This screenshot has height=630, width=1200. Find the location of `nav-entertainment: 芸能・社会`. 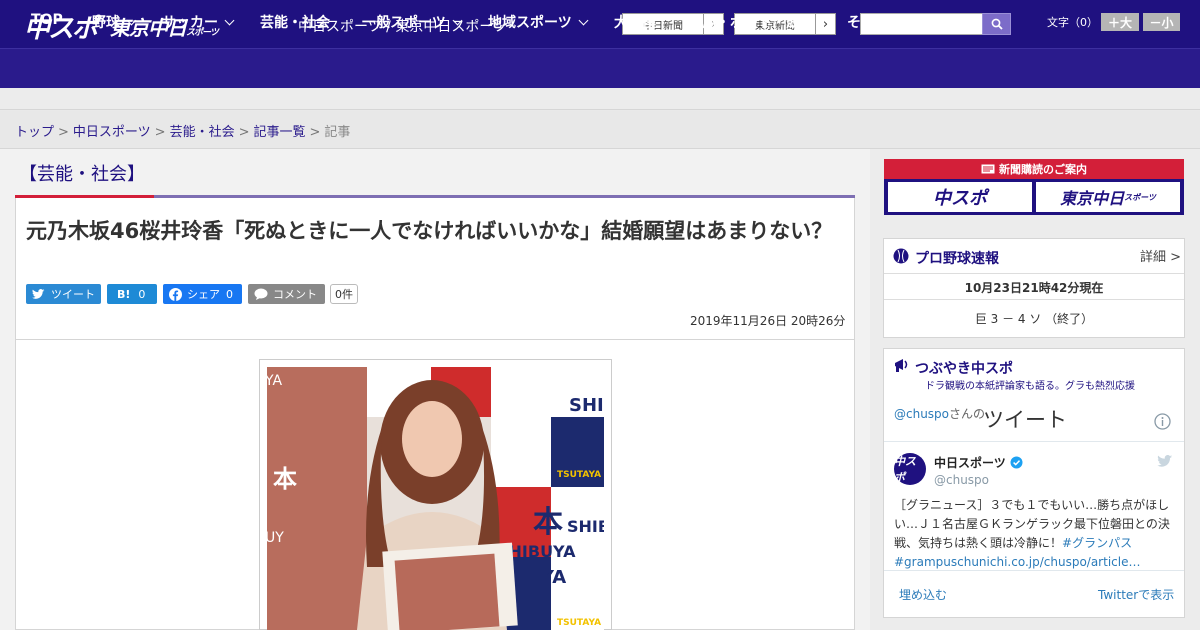

nav-entertainment: 芸能・社会 is located at coordinates (295, 22).